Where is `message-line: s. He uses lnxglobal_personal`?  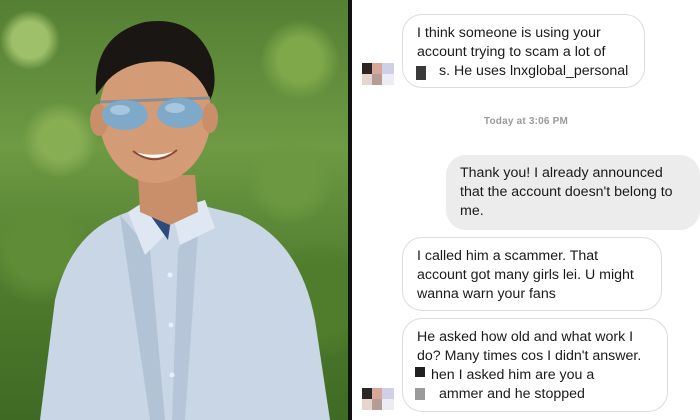 message-line: s. He uses lnxglobal_personal is located at coordinates (534, 71).